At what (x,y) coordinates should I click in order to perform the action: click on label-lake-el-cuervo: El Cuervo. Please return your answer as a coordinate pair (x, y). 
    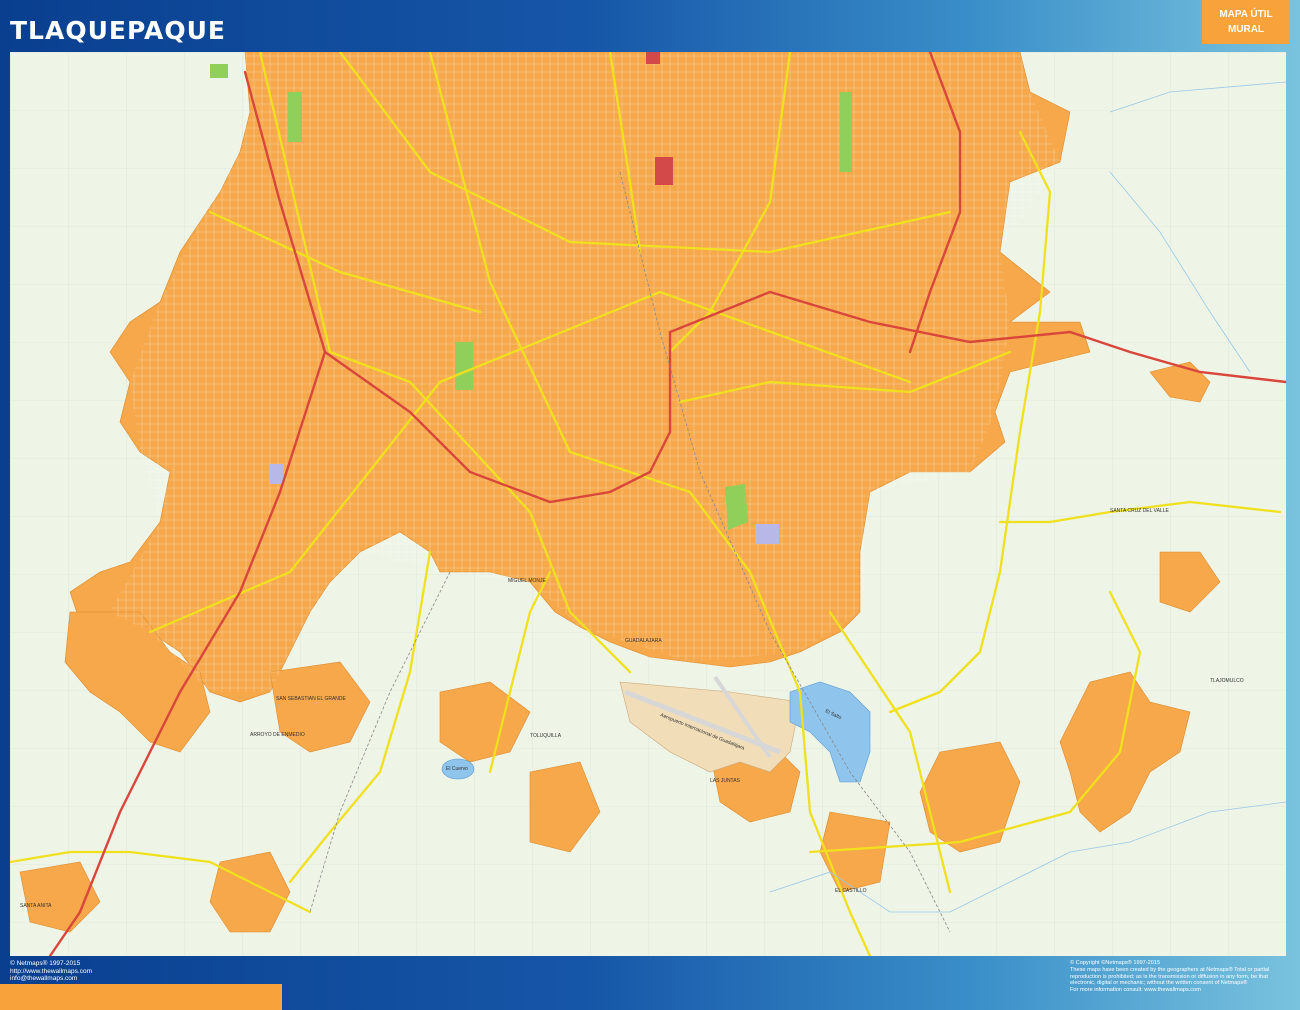
    Looking at the image, I should click on (457, 769).